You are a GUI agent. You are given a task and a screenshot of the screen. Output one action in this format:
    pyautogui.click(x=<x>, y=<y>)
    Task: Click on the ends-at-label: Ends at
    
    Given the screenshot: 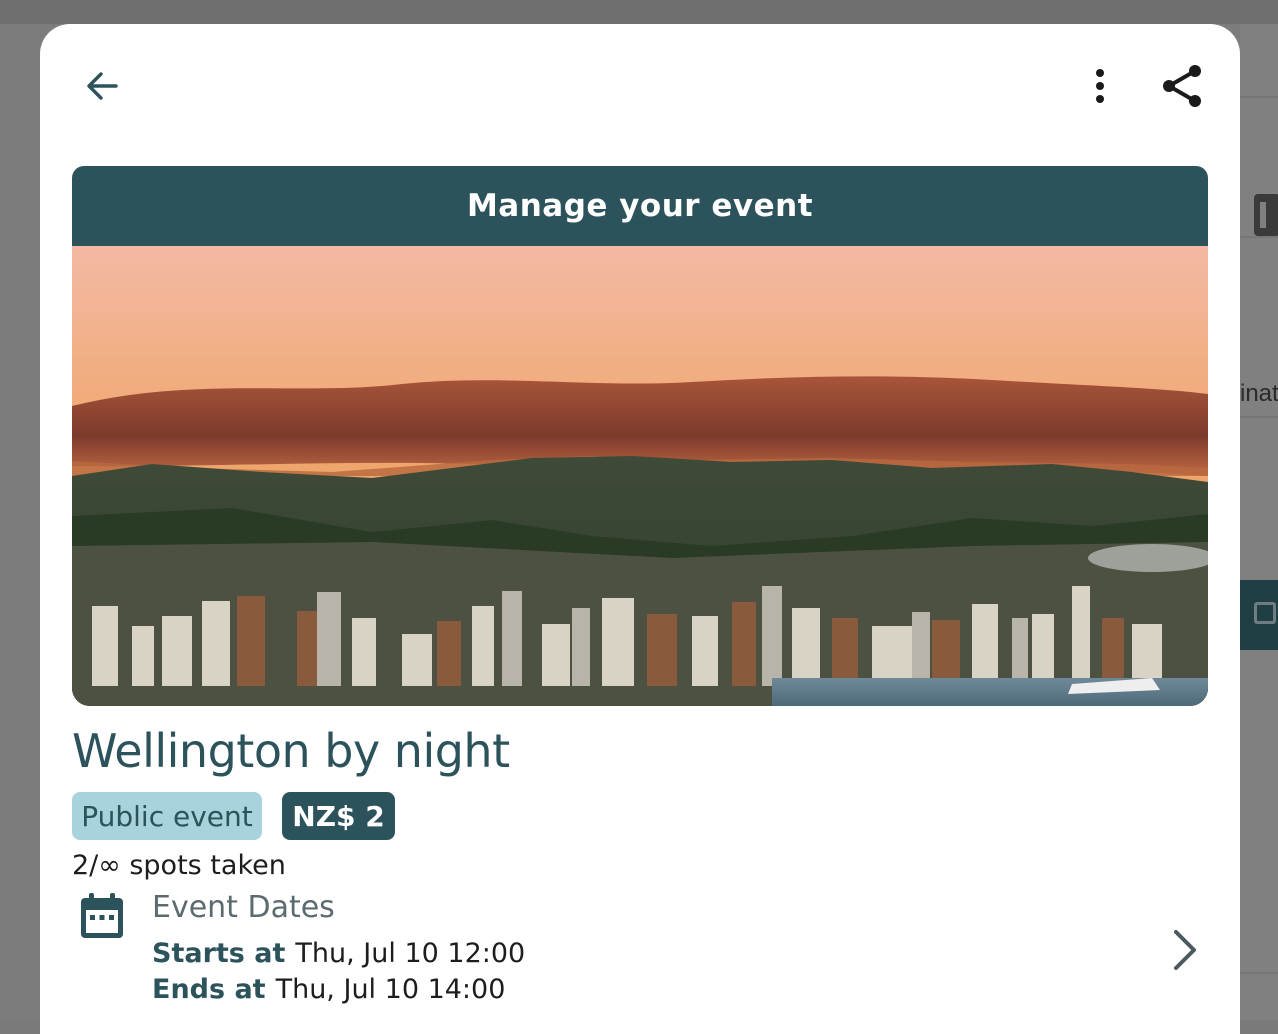 What is the action you would take?
    pyautogui.click(x=209, y=989)
    